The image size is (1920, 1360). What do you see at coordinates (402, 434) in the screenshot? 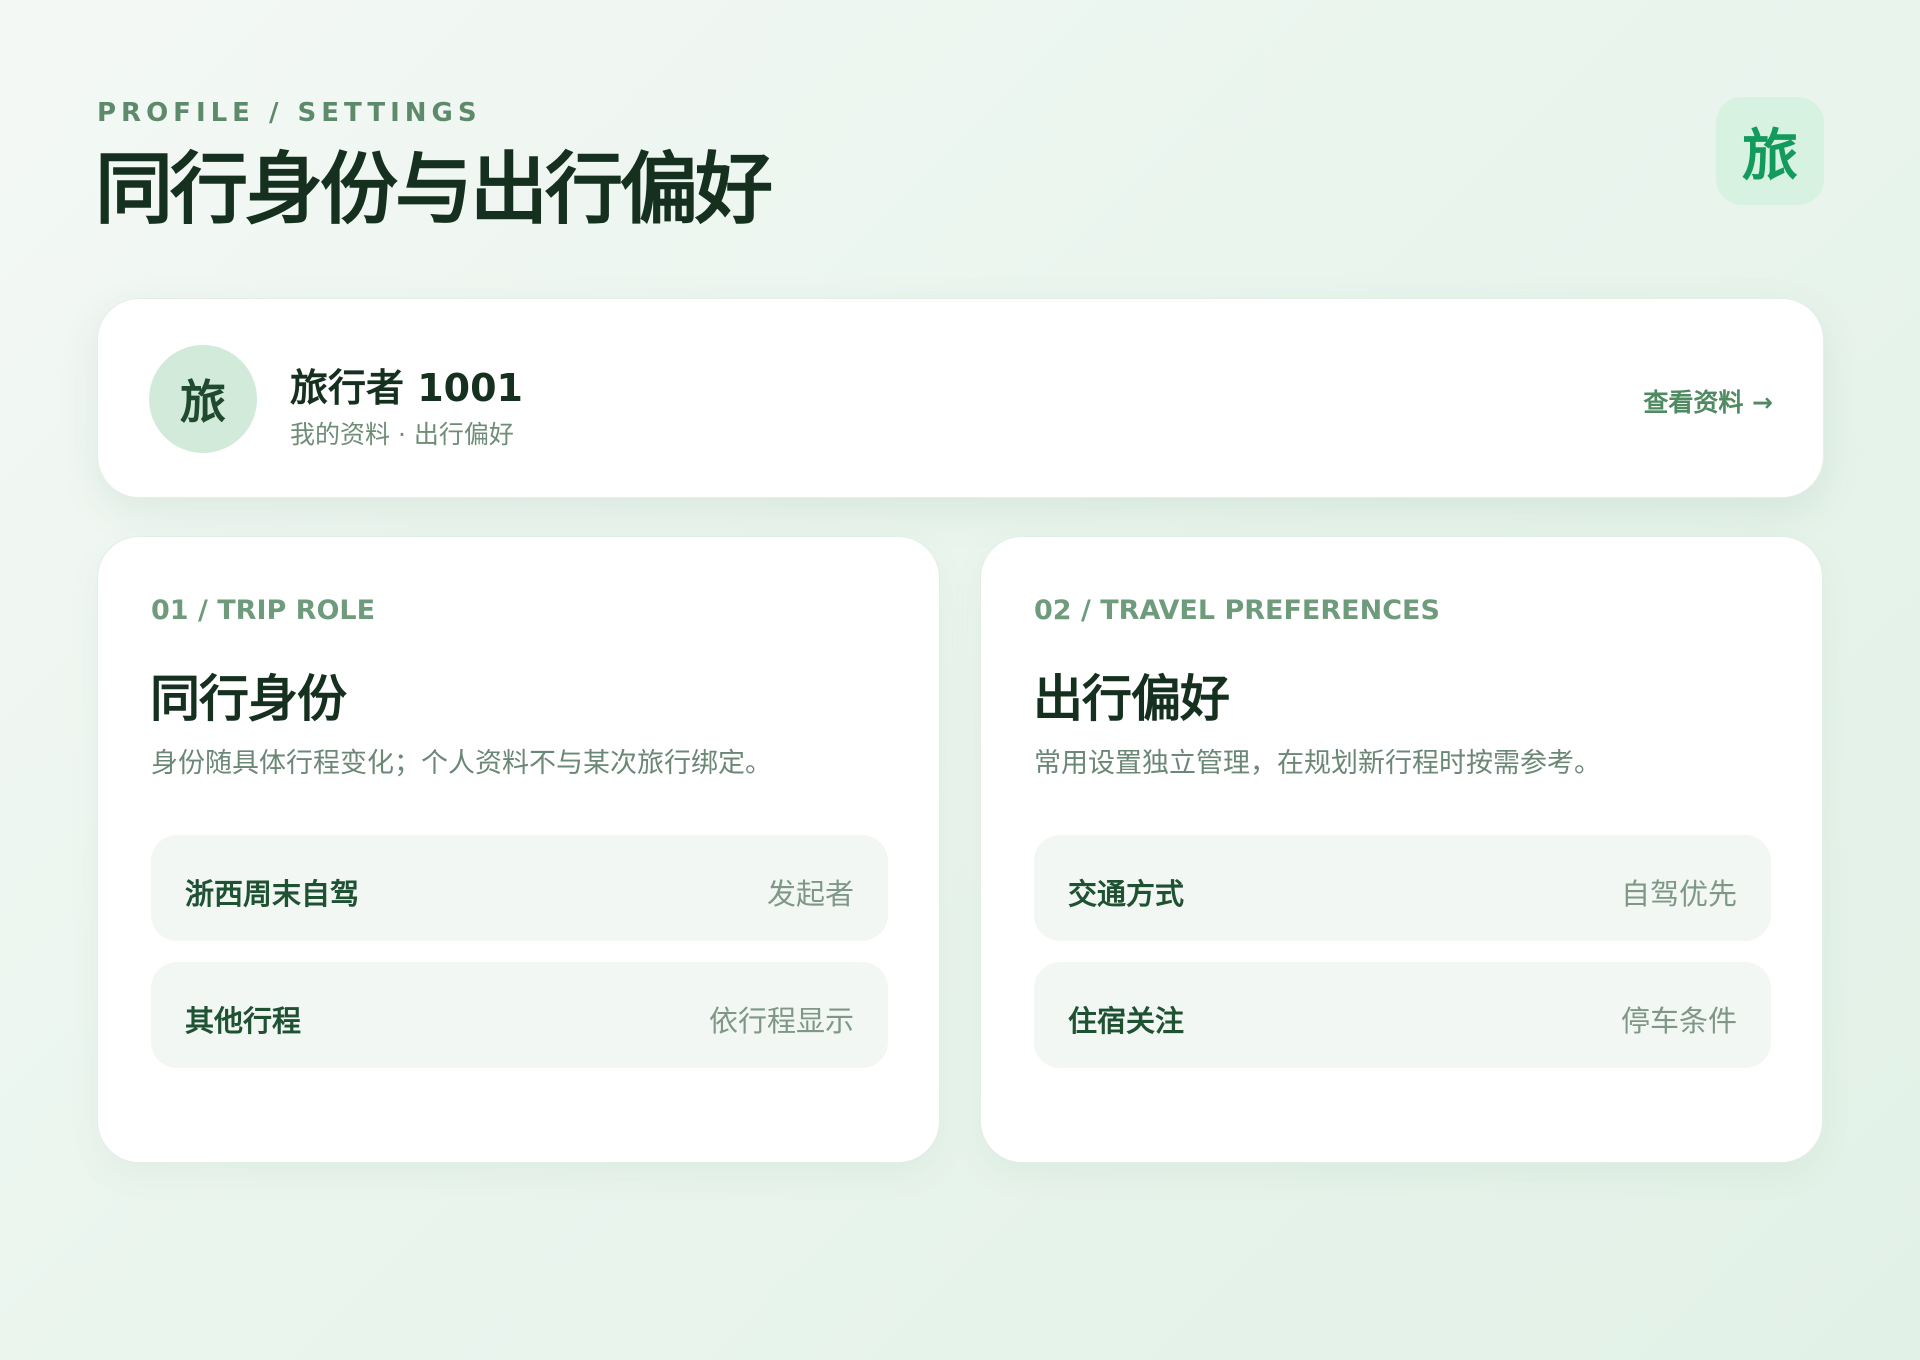
I see `user-subtitle: 我的资料 · 出行偏好` at bounding box center [402, 434].